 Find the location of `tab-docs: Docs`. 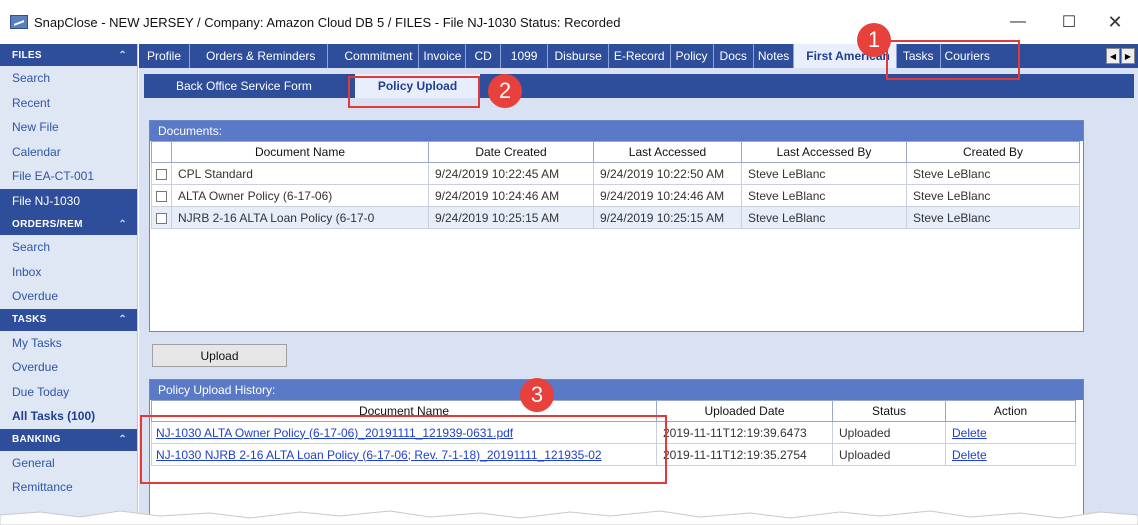

tab-docs: Docs is located at coordinates (734, 56).